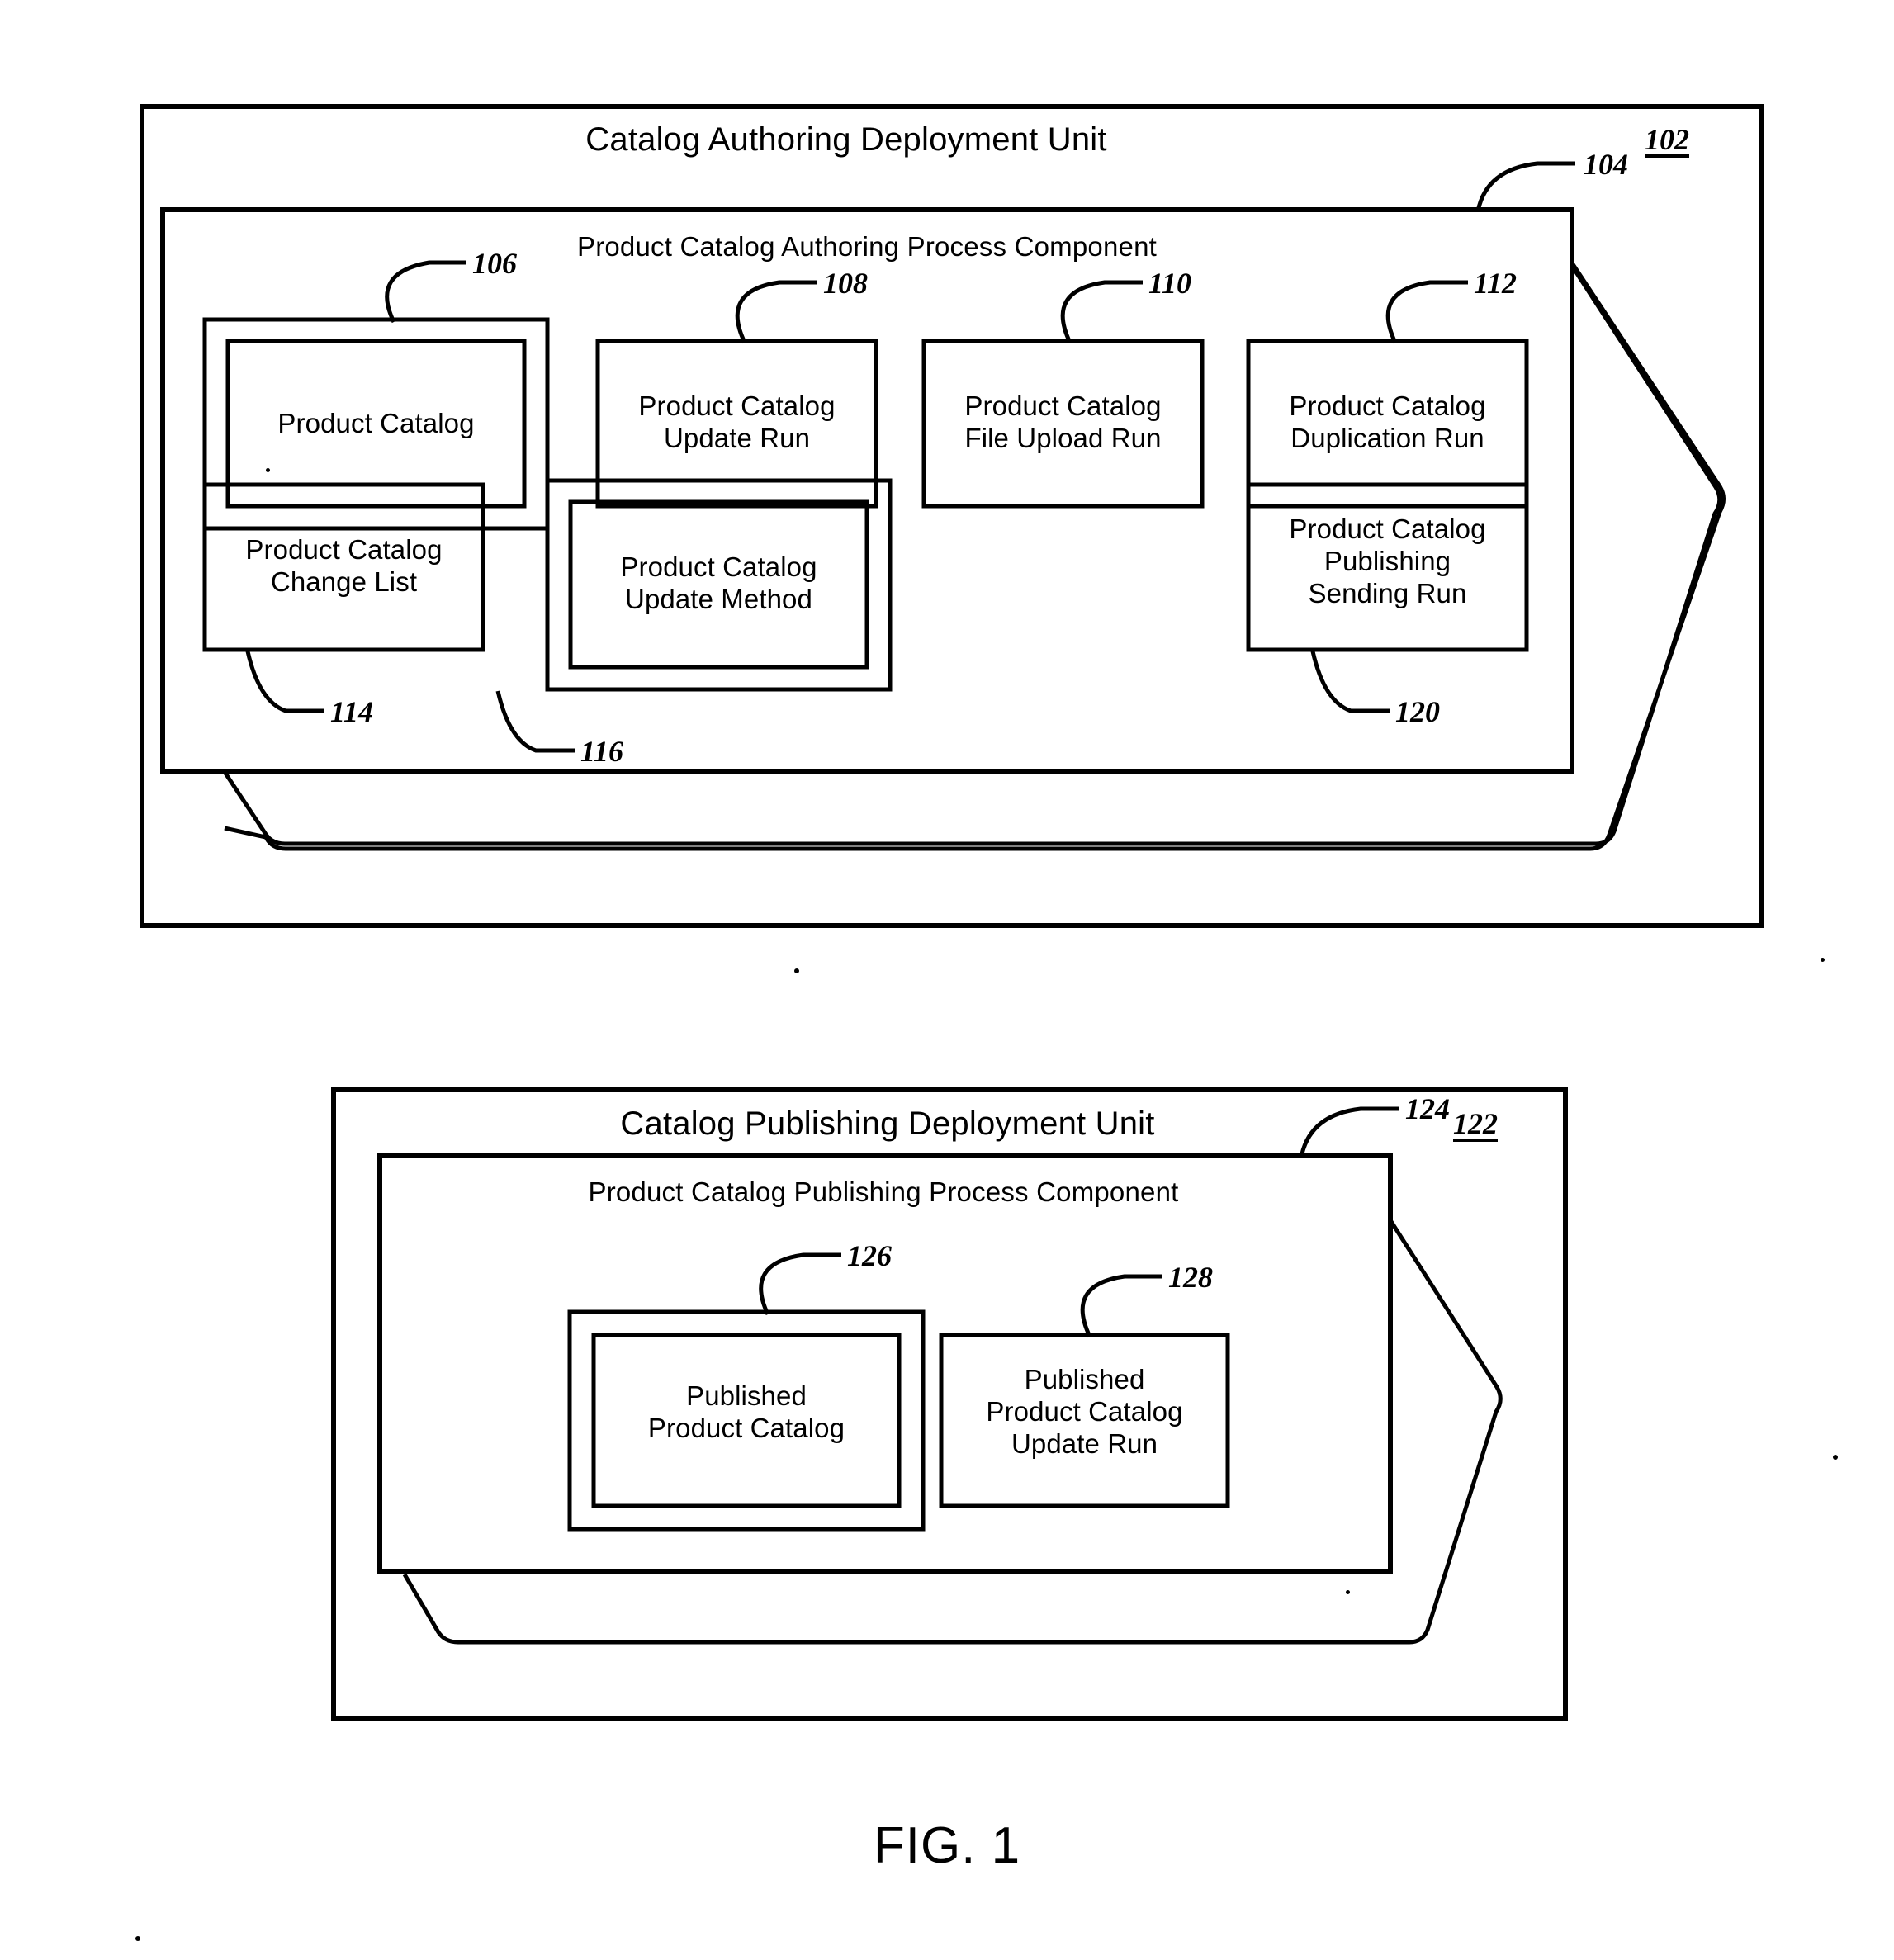  I want to click on ref-128: 128, so click(1190, 1278).